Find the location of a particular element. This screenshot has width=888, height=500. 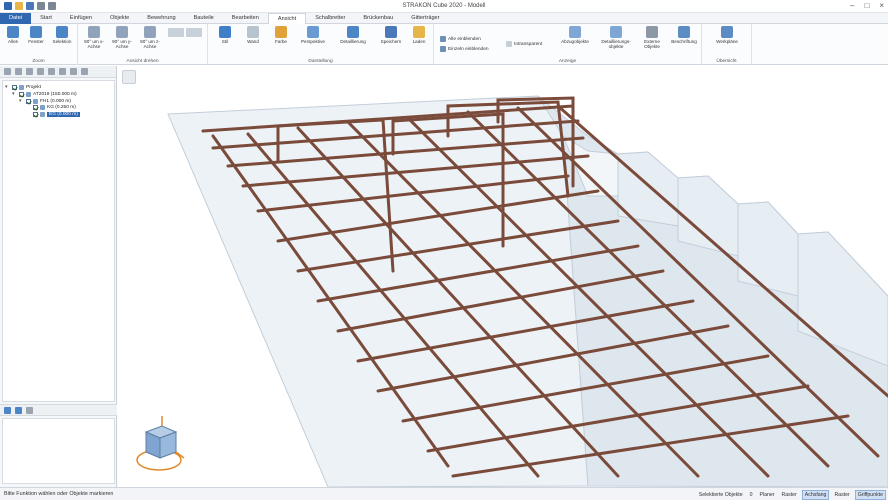

toggle-griffpunkte: Griffpunkte is located at coordinates (870, 495).